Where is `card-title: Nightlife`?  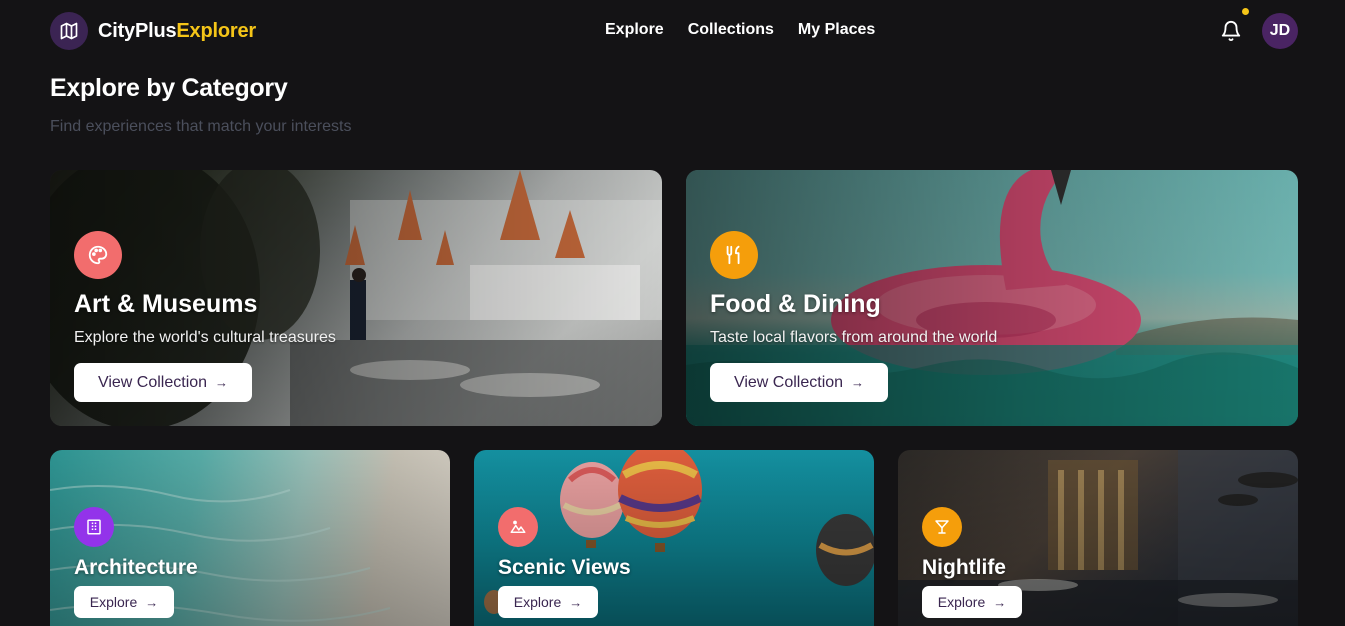
card-title: Nightlife is located at coordinates (964, 567).